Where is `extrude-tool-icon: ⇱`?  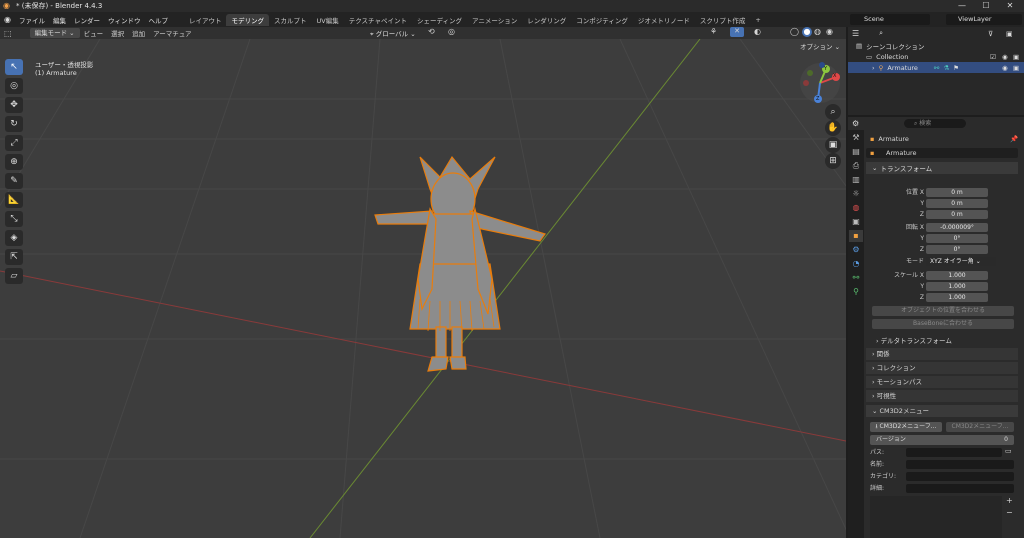 extrude-tool-icon: ⇱ is located at coordinates (14, 257).